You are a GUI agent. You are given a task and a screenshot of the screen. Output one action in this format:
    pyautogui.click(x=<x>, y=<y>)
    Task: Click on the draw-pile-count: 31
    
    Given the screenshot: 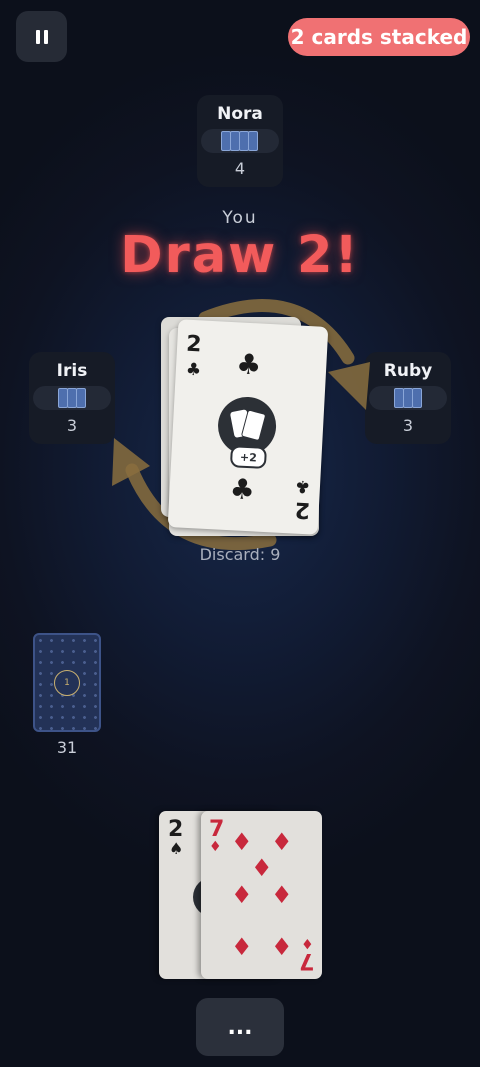 What is the action you would take?
    pyautogui.click(x=67, y=747)
    